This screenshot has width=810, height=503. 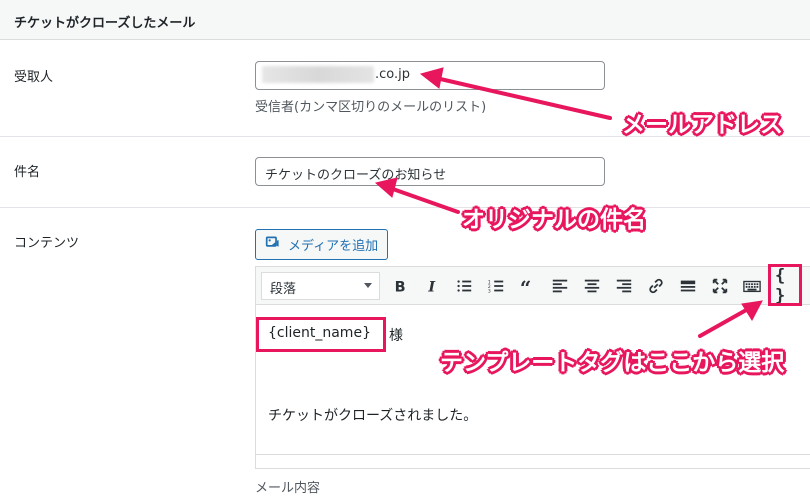 I want to click on editor-toolbar: 段落 B I 123 “ { }, so click(x=533, y=286).